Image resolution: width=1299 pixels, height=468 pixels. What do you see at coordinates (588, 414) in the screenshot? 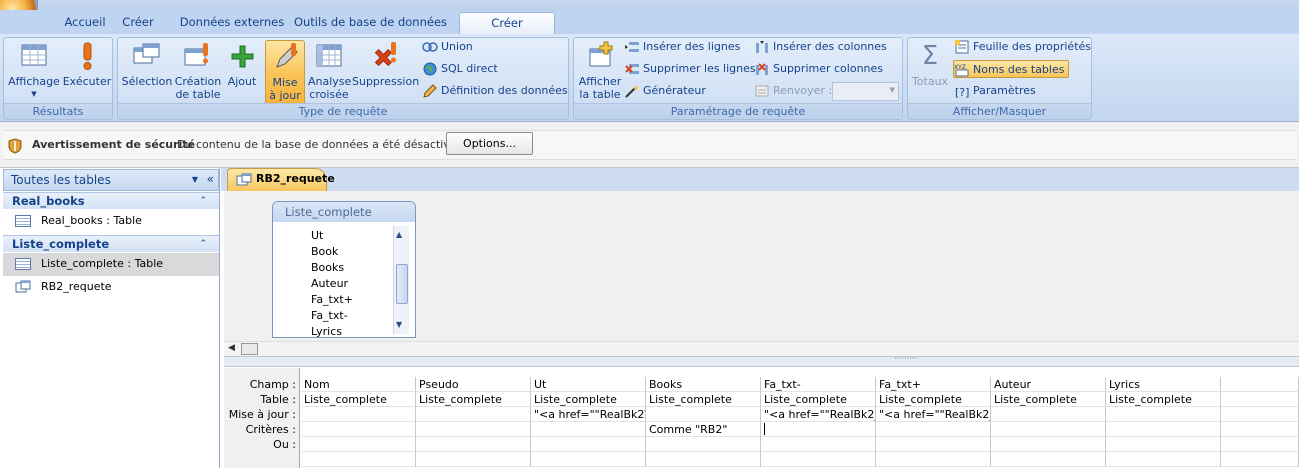
I see `grid-cell-maj: "<a href=""RealBk2\"` at bounding box center [588, 414].